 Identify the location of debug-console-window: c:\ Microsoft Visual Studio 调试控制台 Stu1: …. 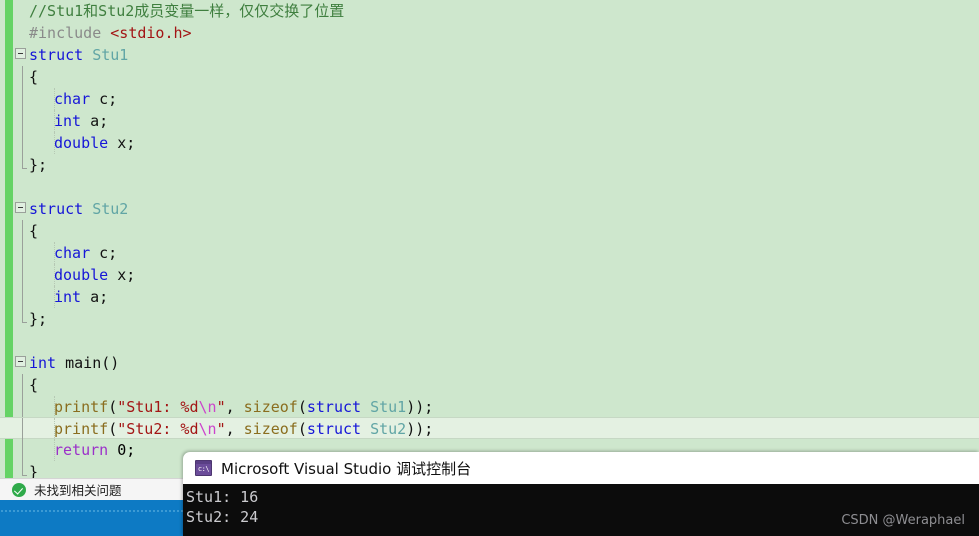
(581, 494).